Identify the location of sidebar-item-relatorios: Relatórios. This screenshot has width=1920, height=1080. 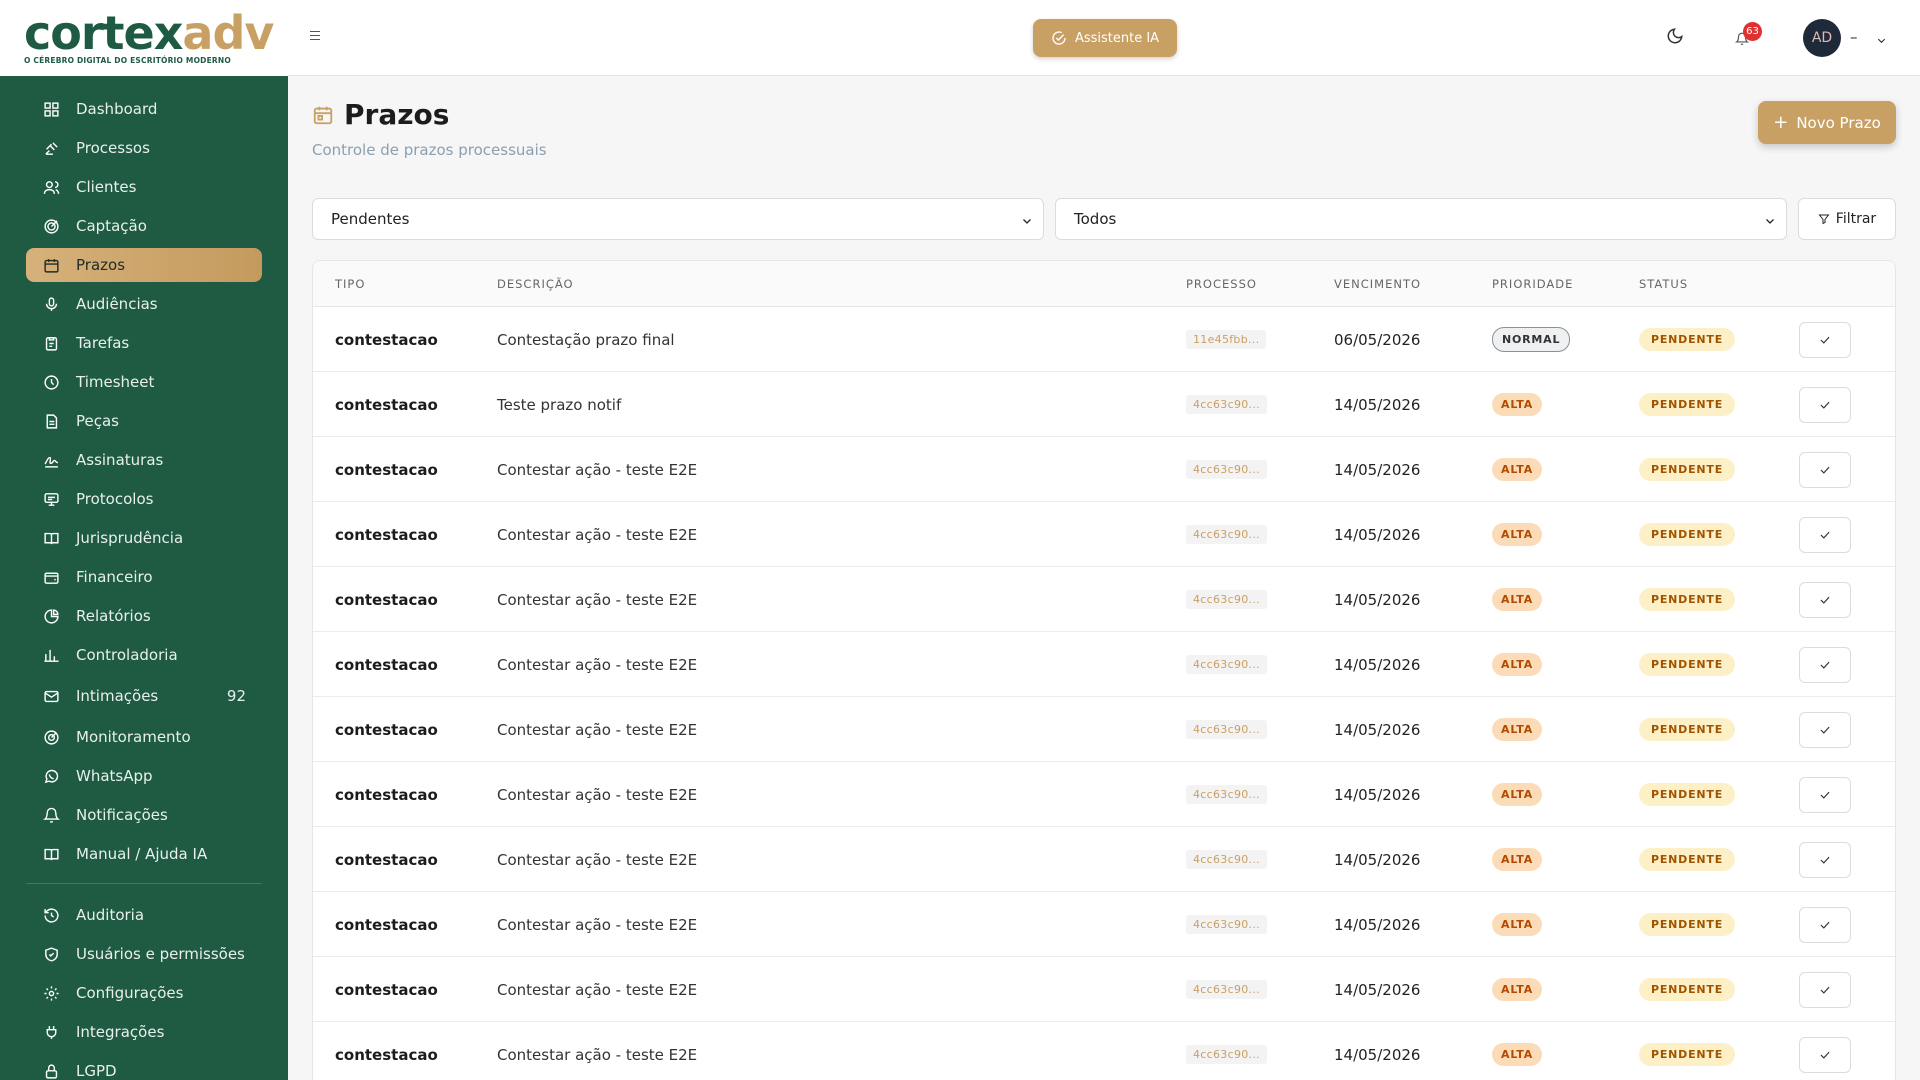
(144, 616).